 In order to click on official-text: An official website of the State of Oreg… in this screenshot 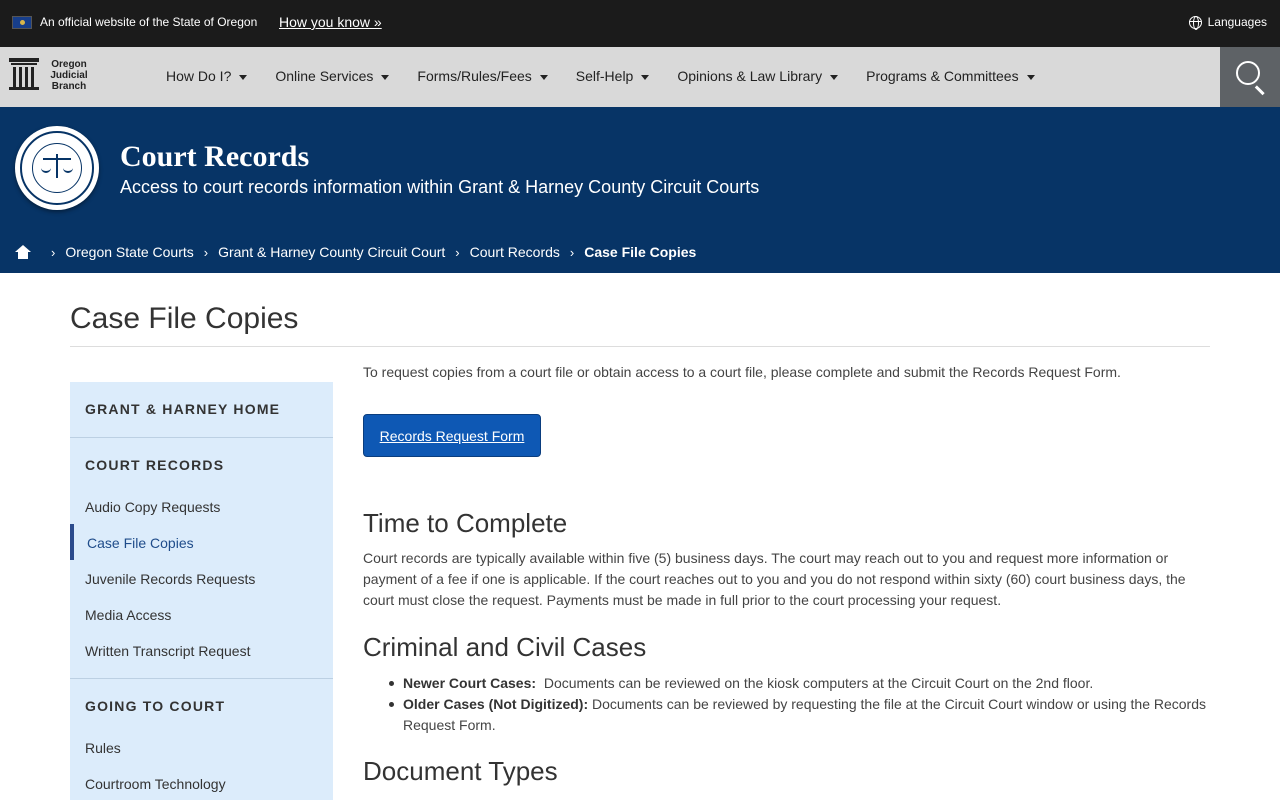, I will do `click(149, 22)`.